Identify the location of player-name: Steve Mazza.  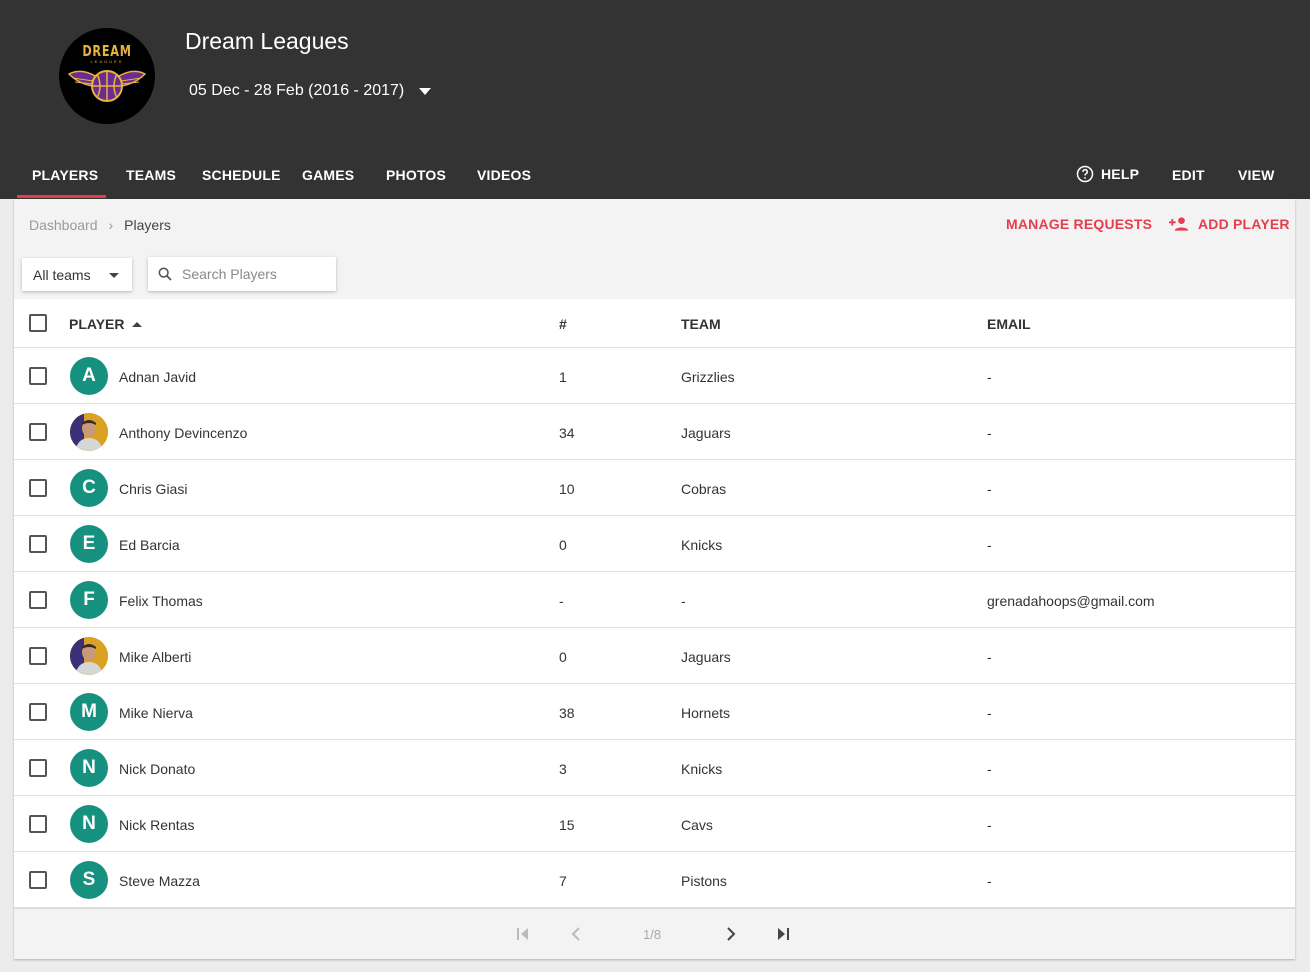
(159, 881).